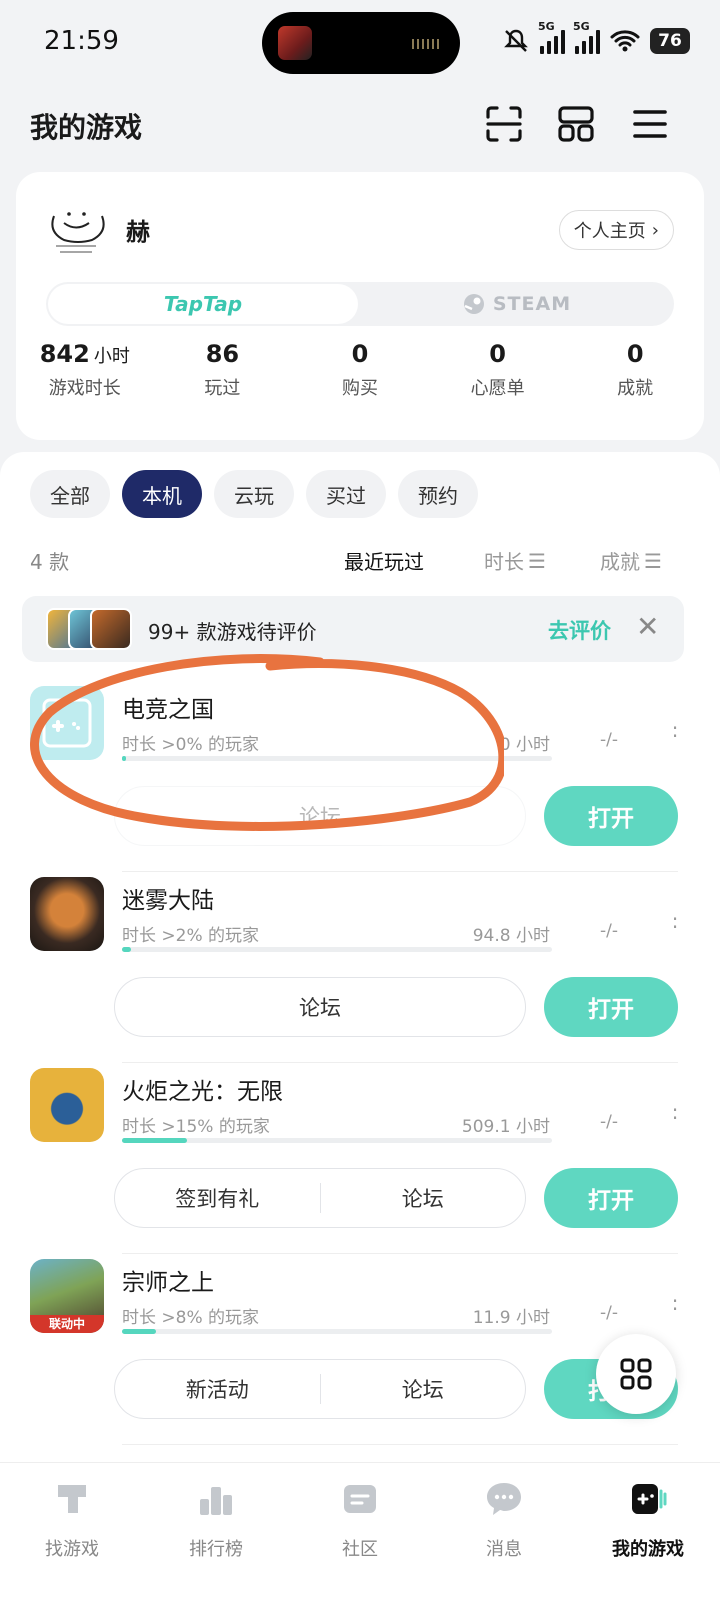  What do you see at coordinates (111, 629) in the screenshot?
I see `game-thumb` at bounding box center [111, 629].